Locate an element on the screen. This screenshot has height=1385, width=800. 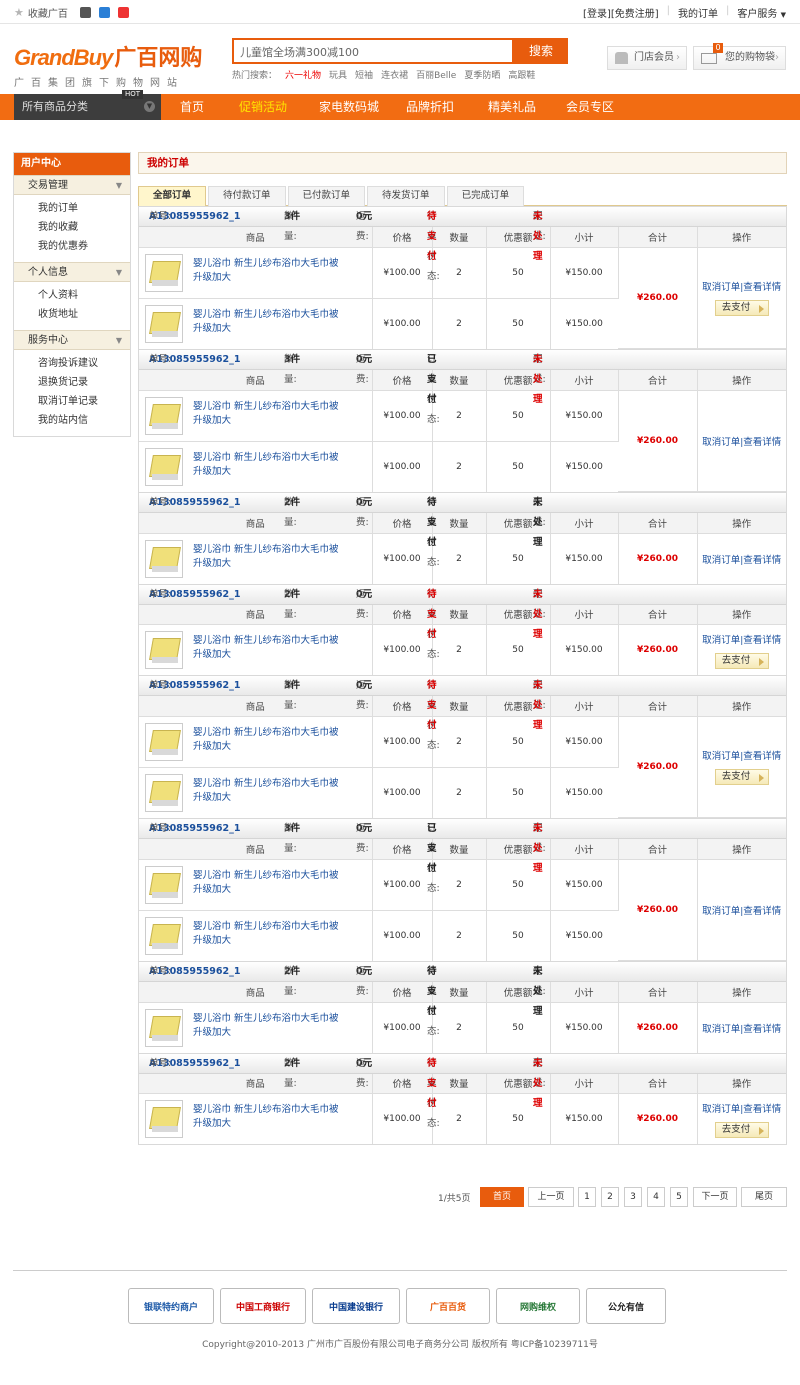
icbc-badge: 中国工商银行 is located at coordinates (263, 1306).